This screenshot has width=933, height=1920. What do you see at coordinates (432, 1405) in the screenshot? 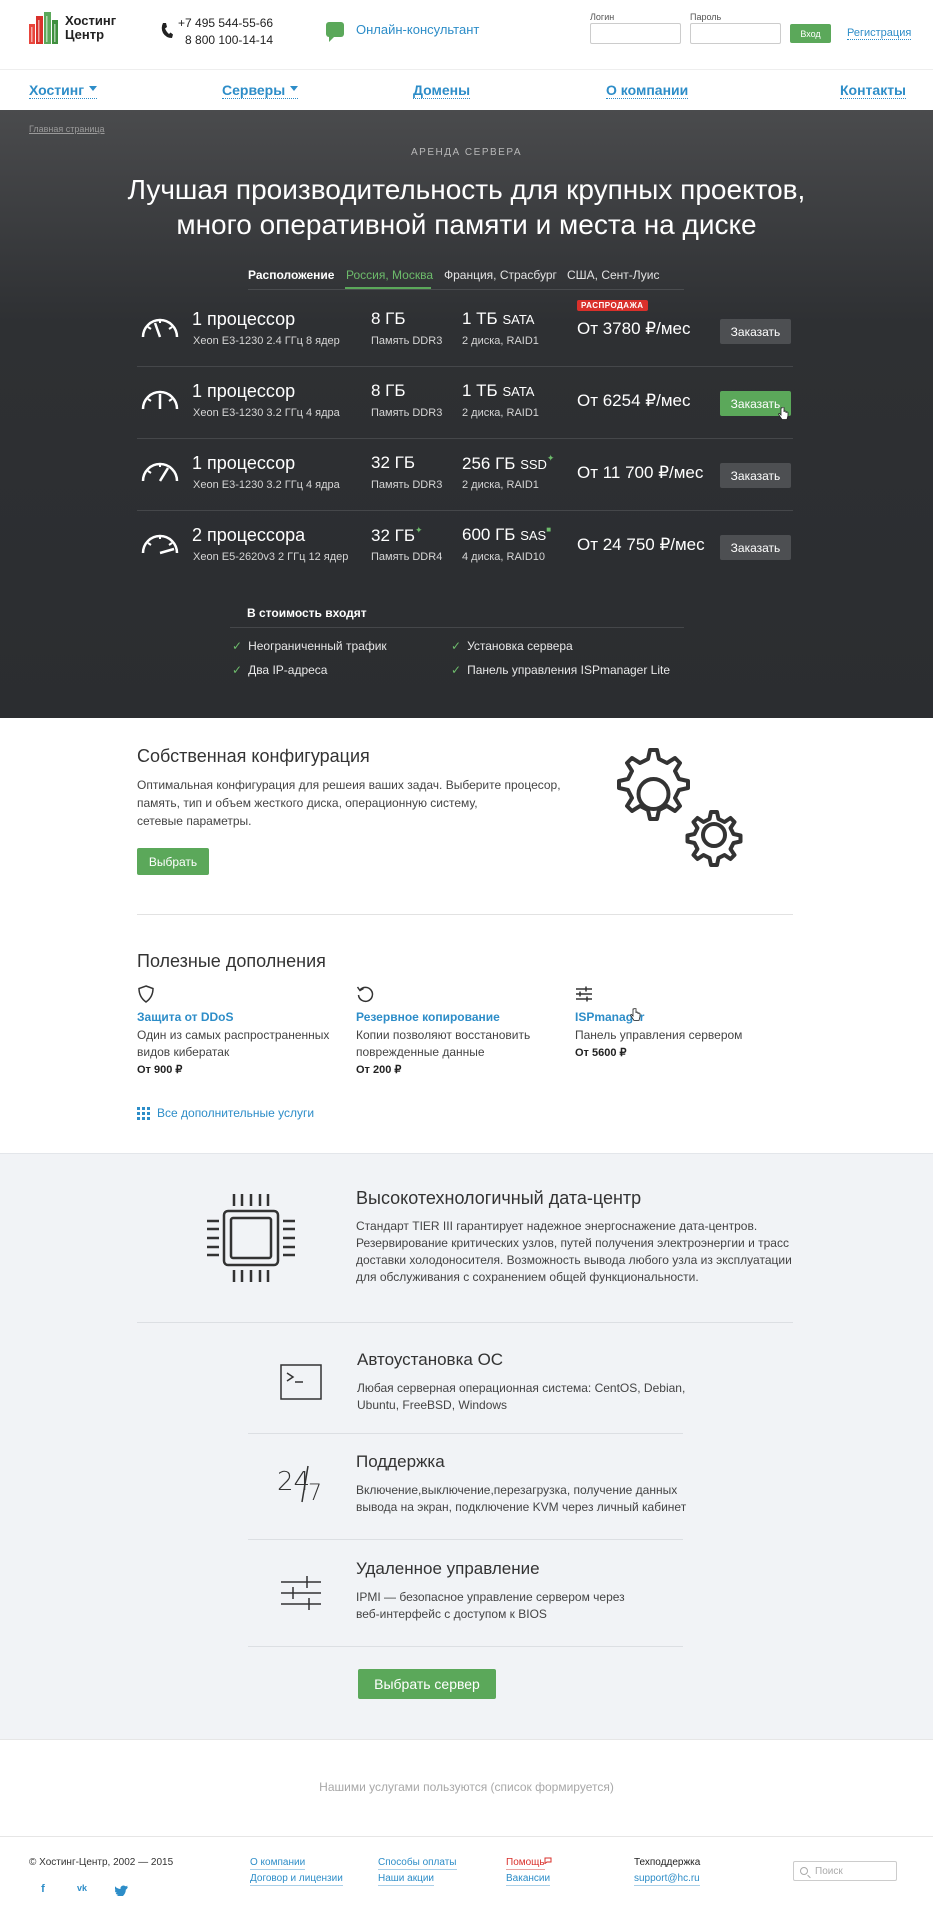
I see `feature-text-line: Ubuntu, FreeBSD, Windows` at bounding box center [432, 1405].